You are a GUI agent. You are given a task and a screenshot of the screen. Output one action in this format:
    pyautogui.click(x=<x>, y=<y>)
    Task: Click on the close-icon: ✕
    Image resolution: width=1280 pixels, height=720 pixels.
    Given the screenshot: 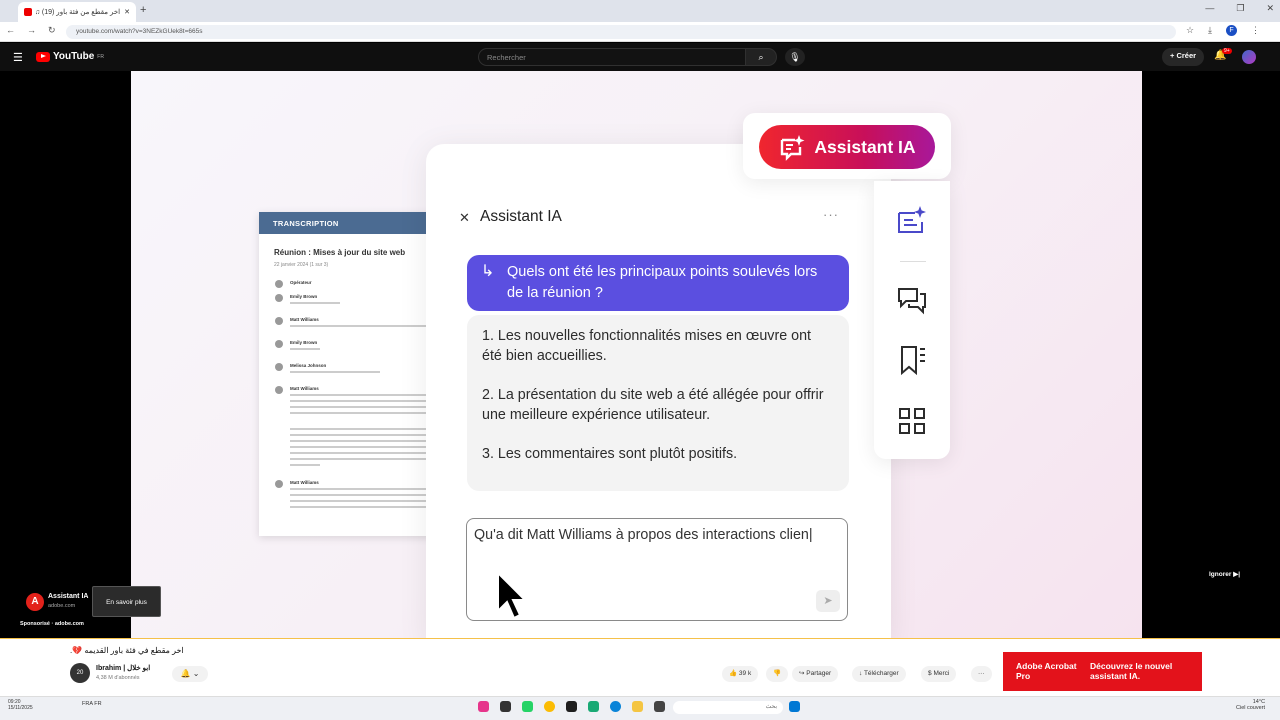 What is the action you would take?
    pyautogui.click(x=464, y=218)
    